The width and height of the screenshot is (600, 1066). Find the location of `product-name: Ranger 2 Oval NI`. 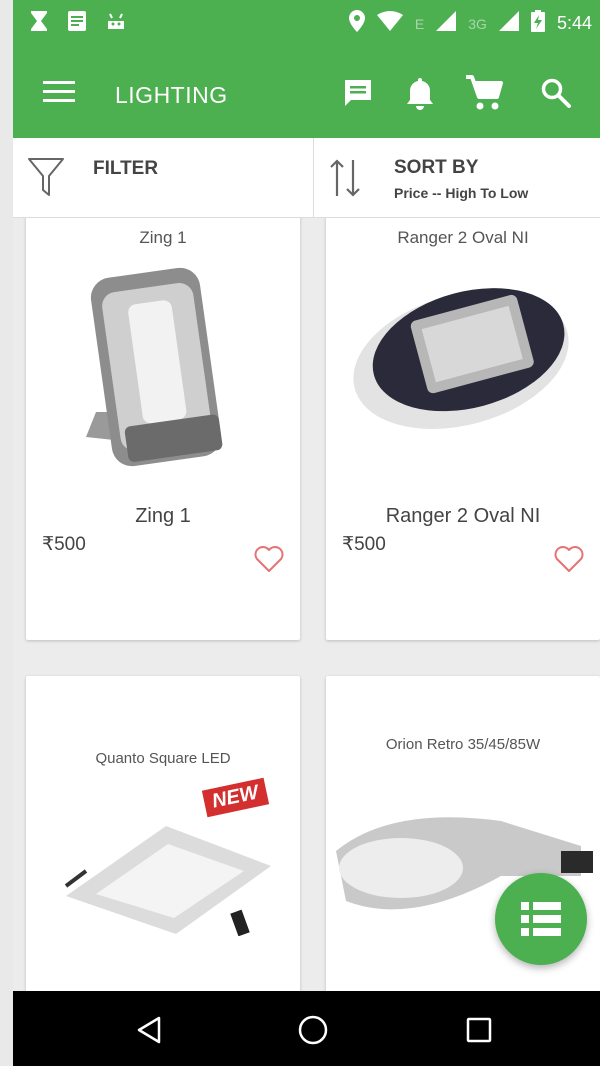

product-name: Ranger 2 Oval NI is located at coordinates (463, 516).